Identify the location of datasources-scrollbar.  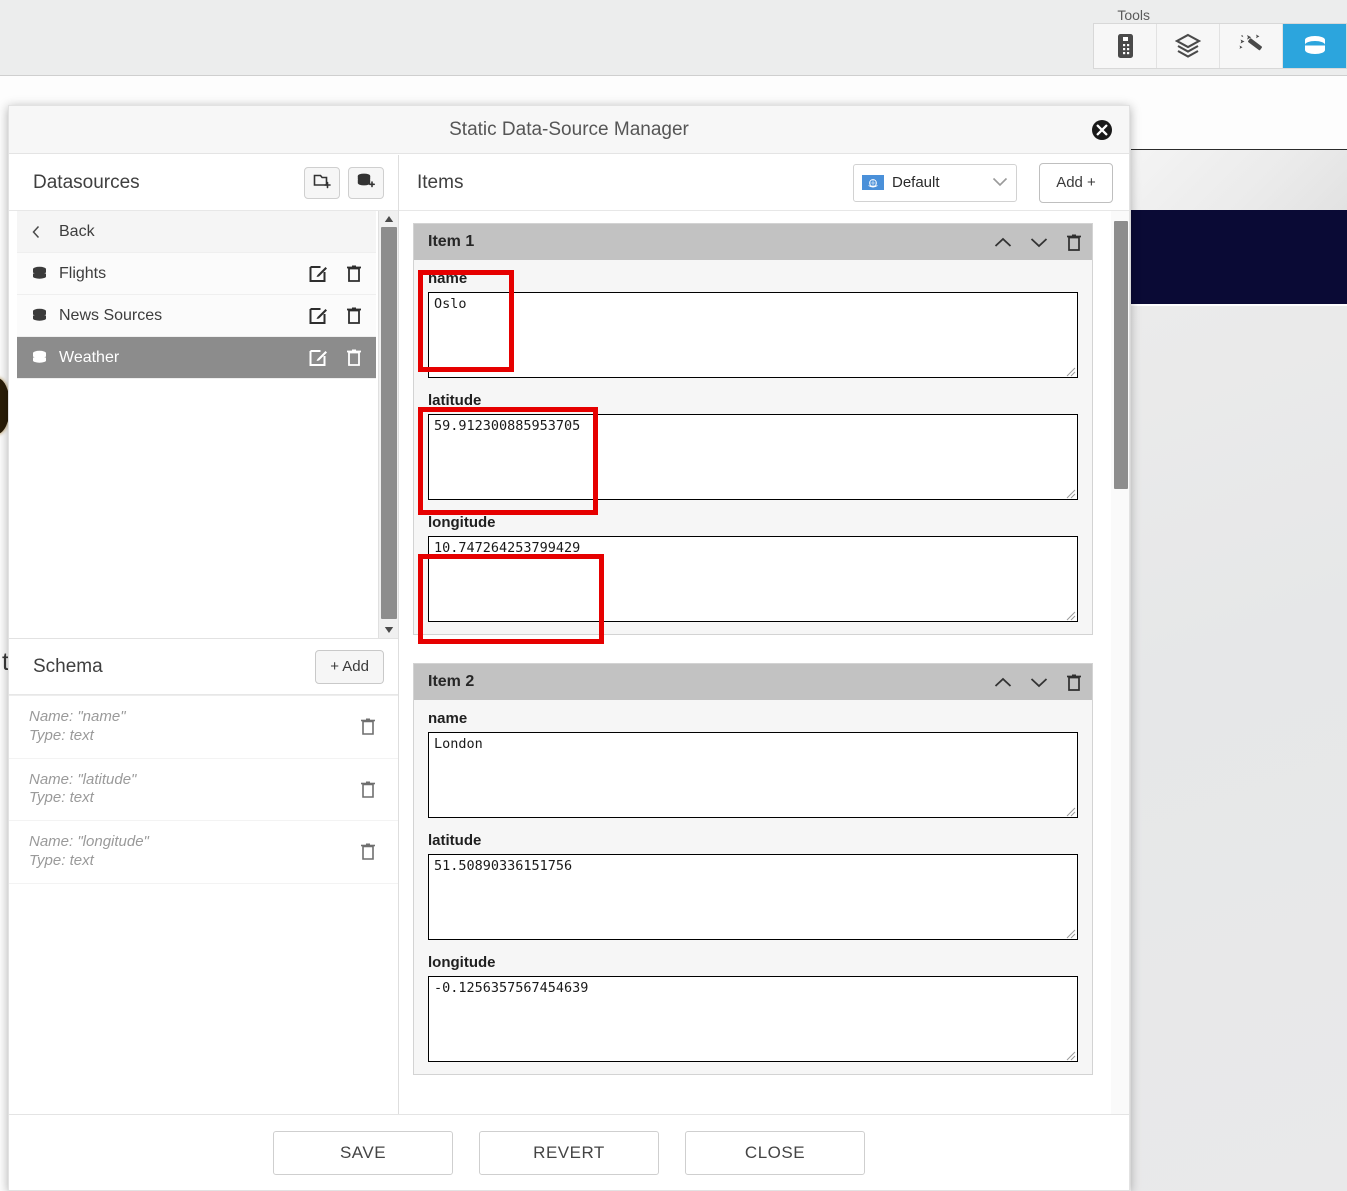
(388, 424).